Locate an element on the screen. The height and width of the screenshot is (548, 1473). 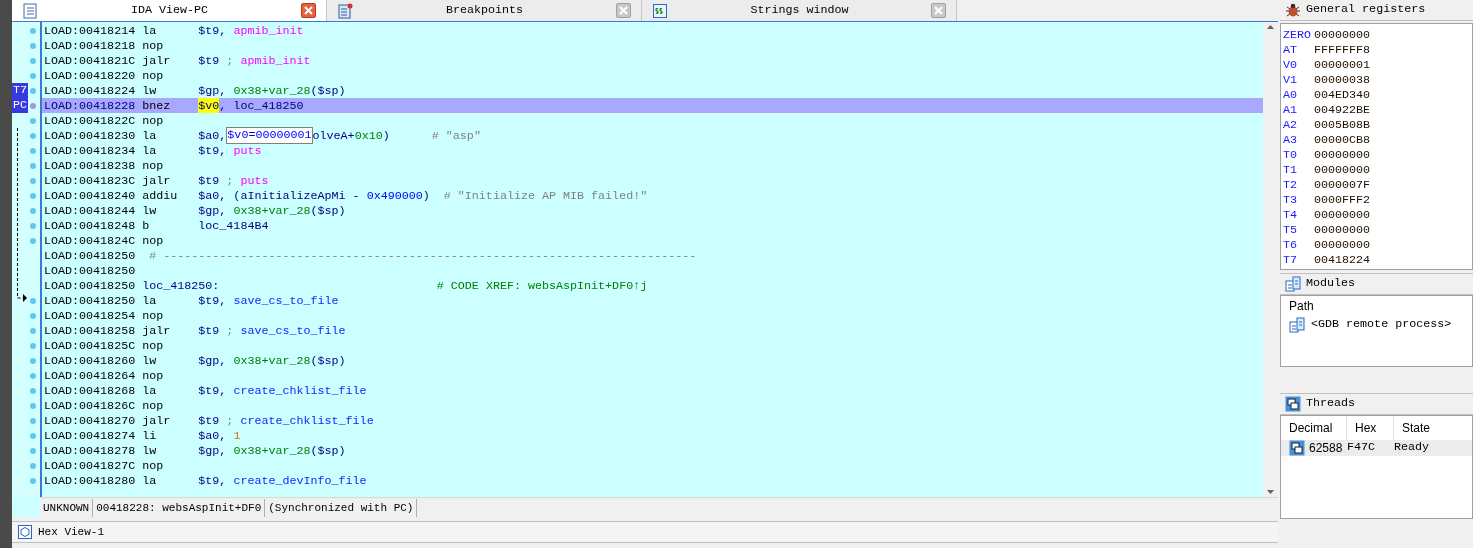
code-line: LOAD:00418250 is located at coordinates (652, 270).